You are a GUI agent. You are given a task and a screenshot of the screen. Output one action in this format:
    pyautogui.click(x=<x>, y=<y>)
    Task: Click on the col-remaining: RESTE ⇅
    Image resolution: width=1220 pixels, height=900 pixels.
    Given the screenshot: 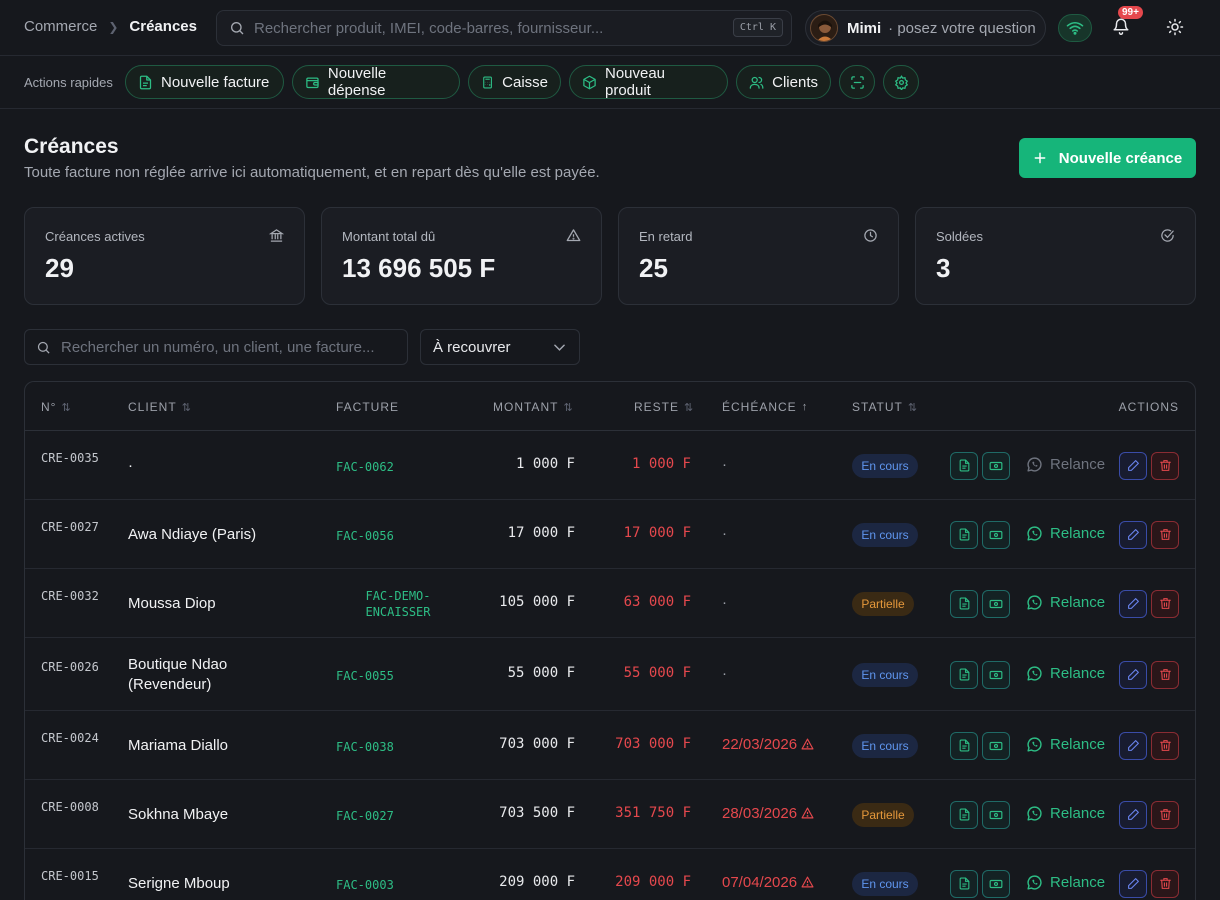 What is the action you would take?
    pyautogui.click(x=663, y=407)
    